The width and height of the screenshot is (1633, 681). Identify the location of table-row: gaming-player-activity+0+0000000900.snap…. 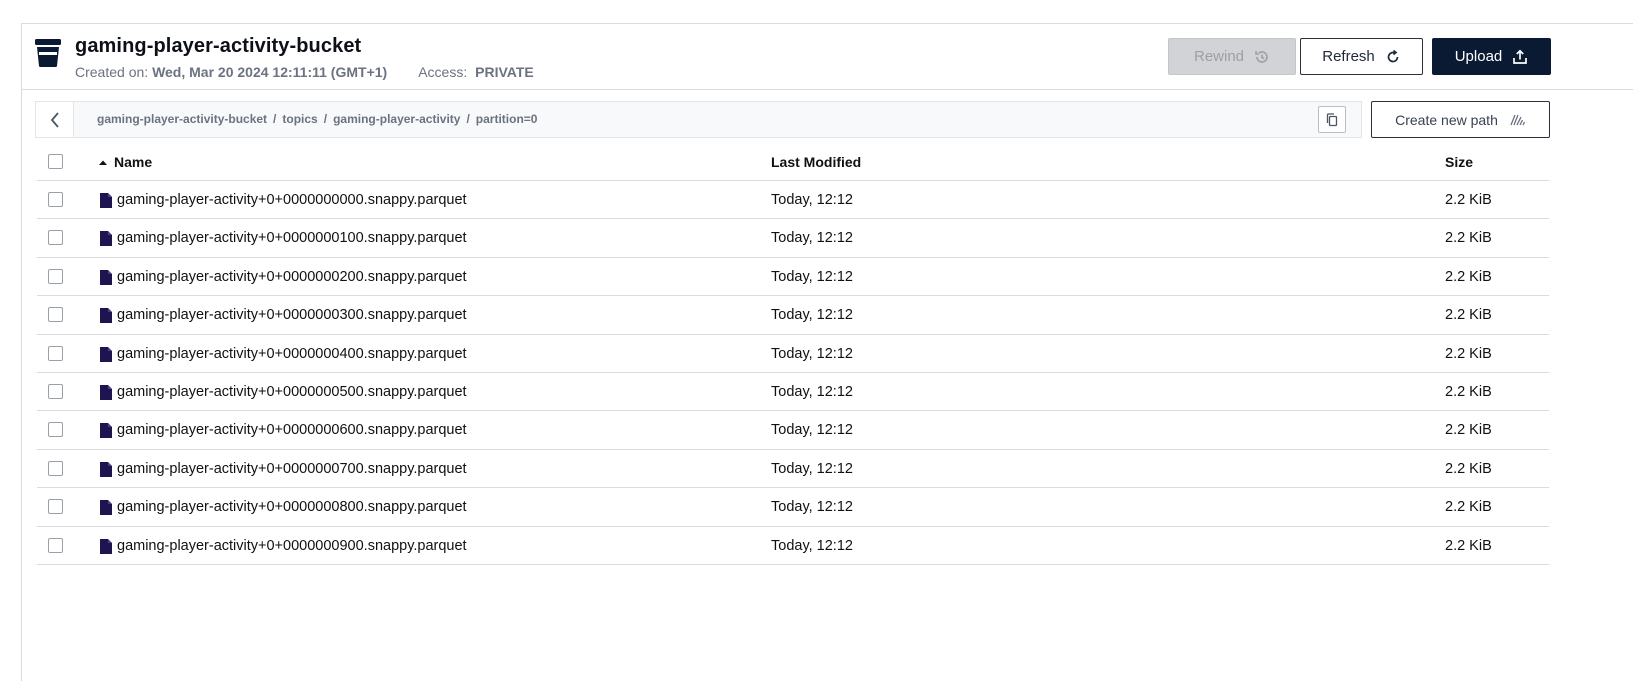
(793, 546).